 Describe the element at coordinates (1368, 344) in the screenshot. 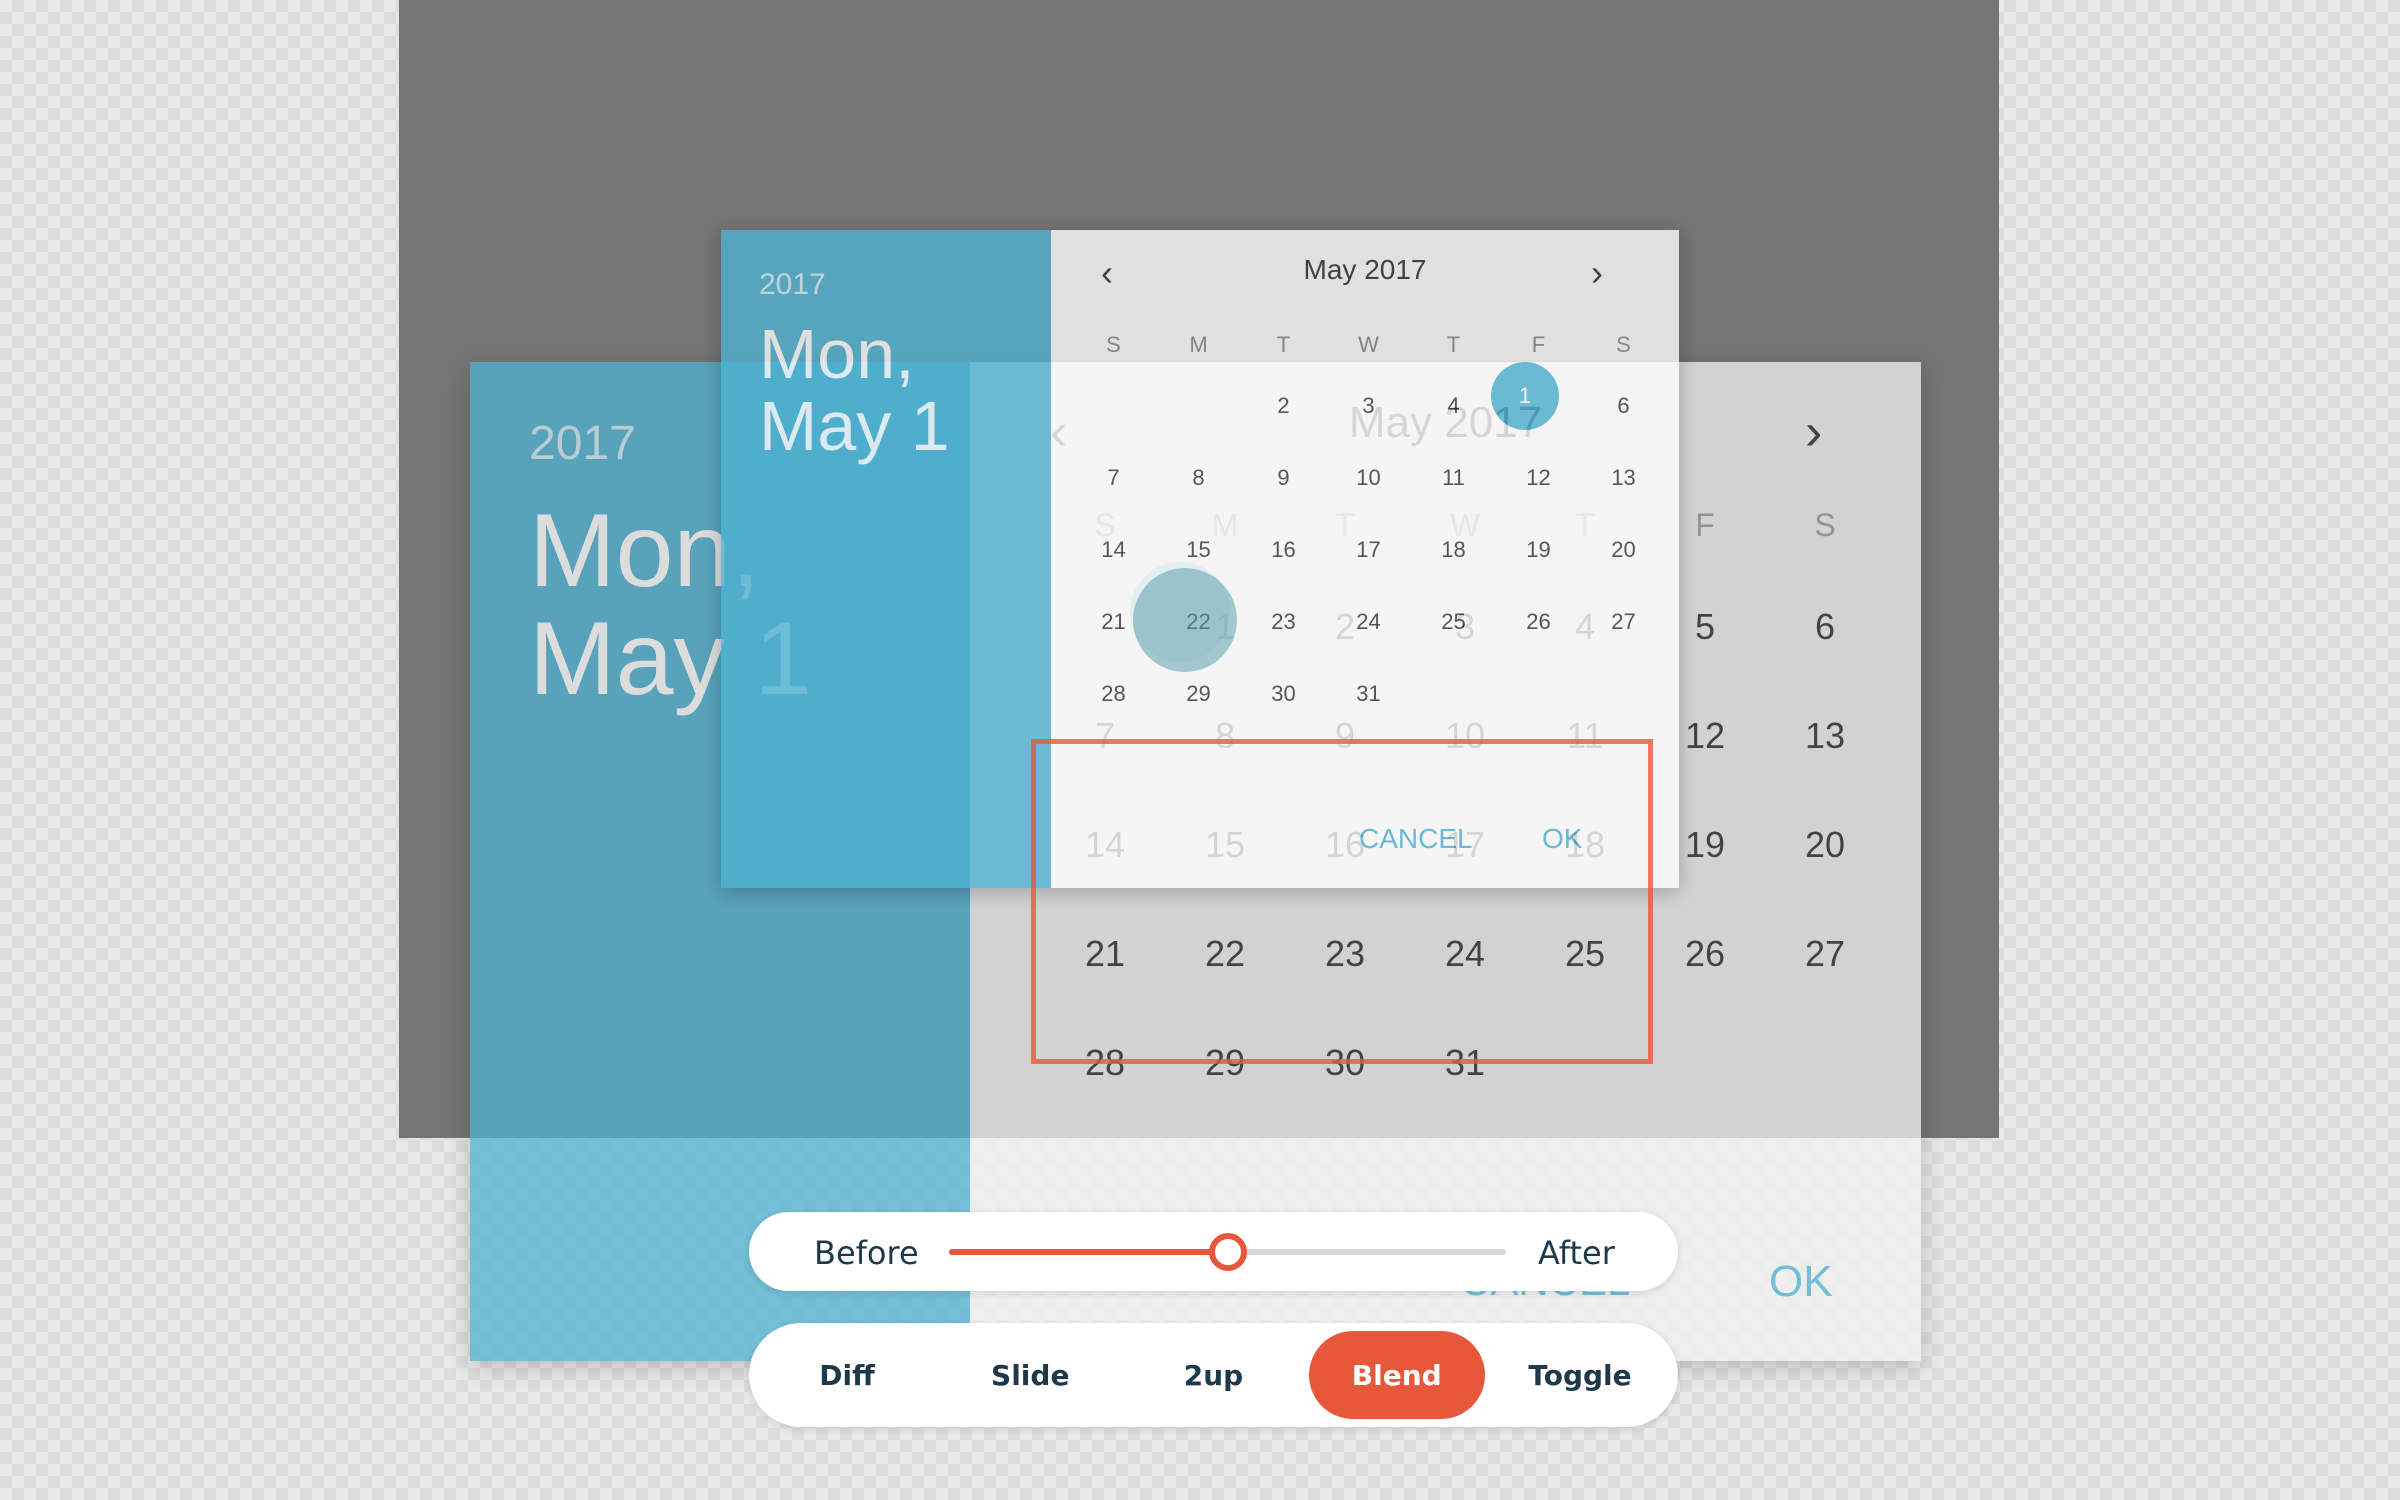

I see `before-weekday-label: W` at that location.